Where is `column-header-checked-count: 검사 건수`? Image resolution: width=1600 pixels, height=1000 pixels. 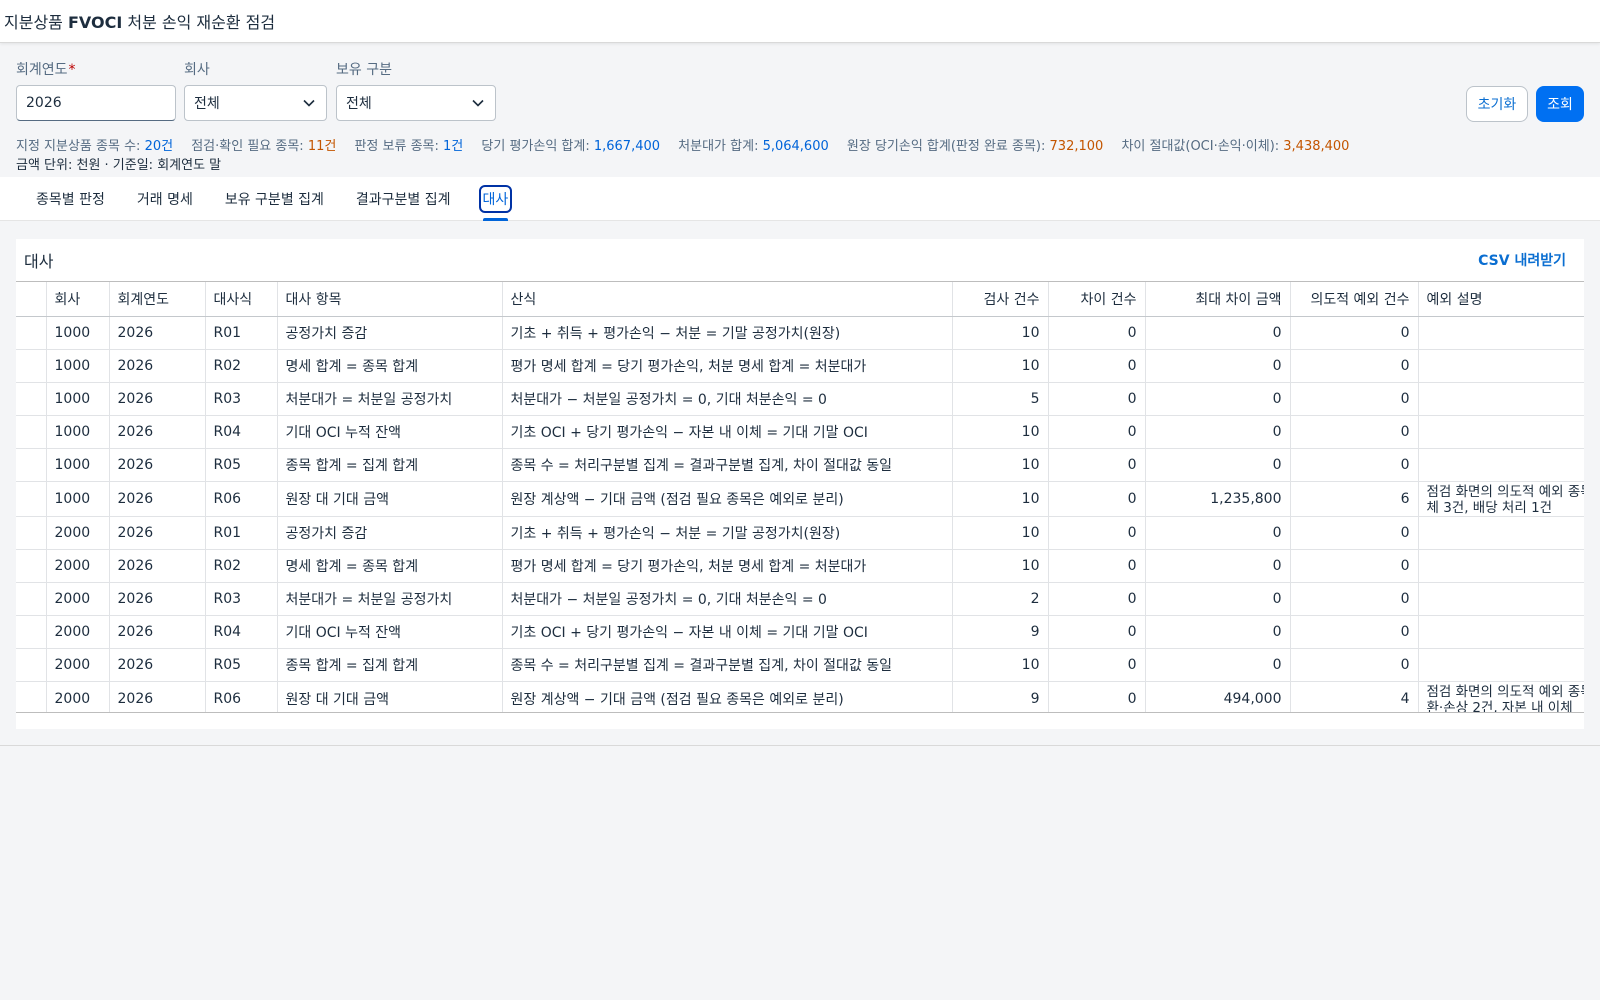
column-header-checked-count: 검사 건수 is located at coordinates (1000, 299).